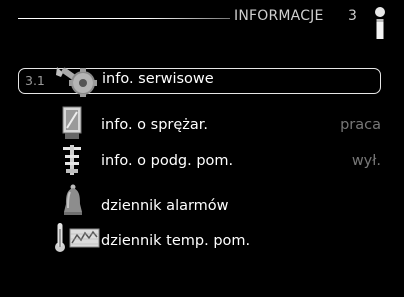 The width and height of the screenshot is (404, 297). Describe the element at coordinates (77, 236) in the screenshot. I see `temperature-log-icon` at that location.